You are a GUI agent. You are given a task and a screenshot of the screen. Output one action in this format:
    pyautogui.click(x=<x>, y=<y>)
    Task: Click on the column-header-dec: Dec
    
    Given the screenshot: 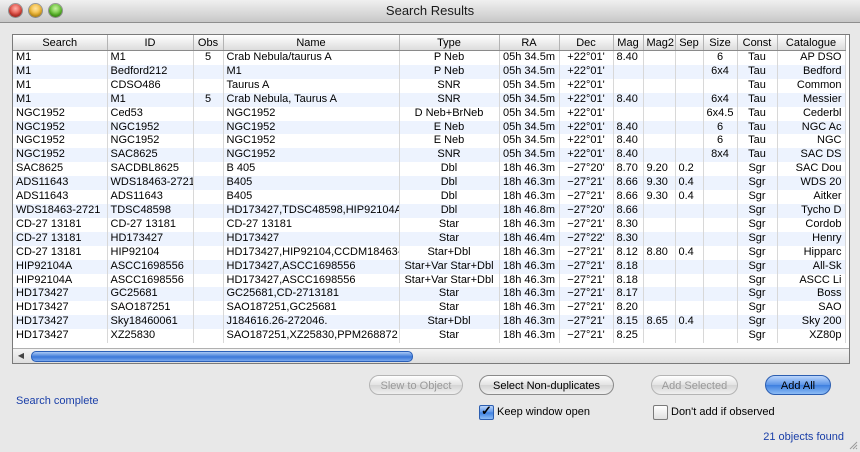 What is the action you would take?
    pyautogui.click(x=586, y=43)
    